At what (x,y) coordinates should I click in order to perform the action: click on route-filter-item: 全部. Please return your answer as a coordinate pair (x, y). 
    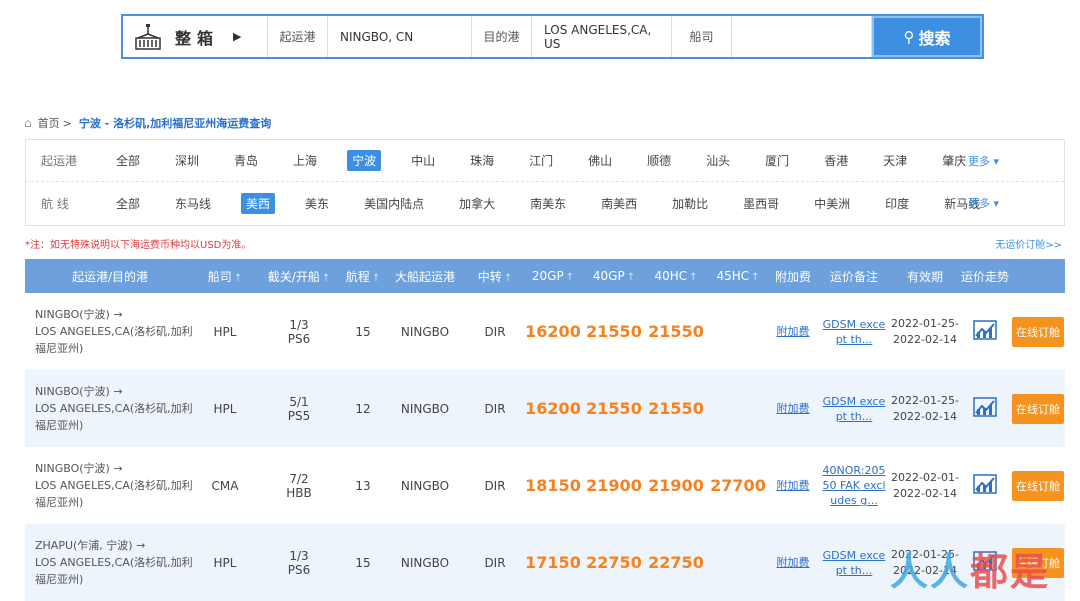
    Looking at the image, I should click on (128, 203).